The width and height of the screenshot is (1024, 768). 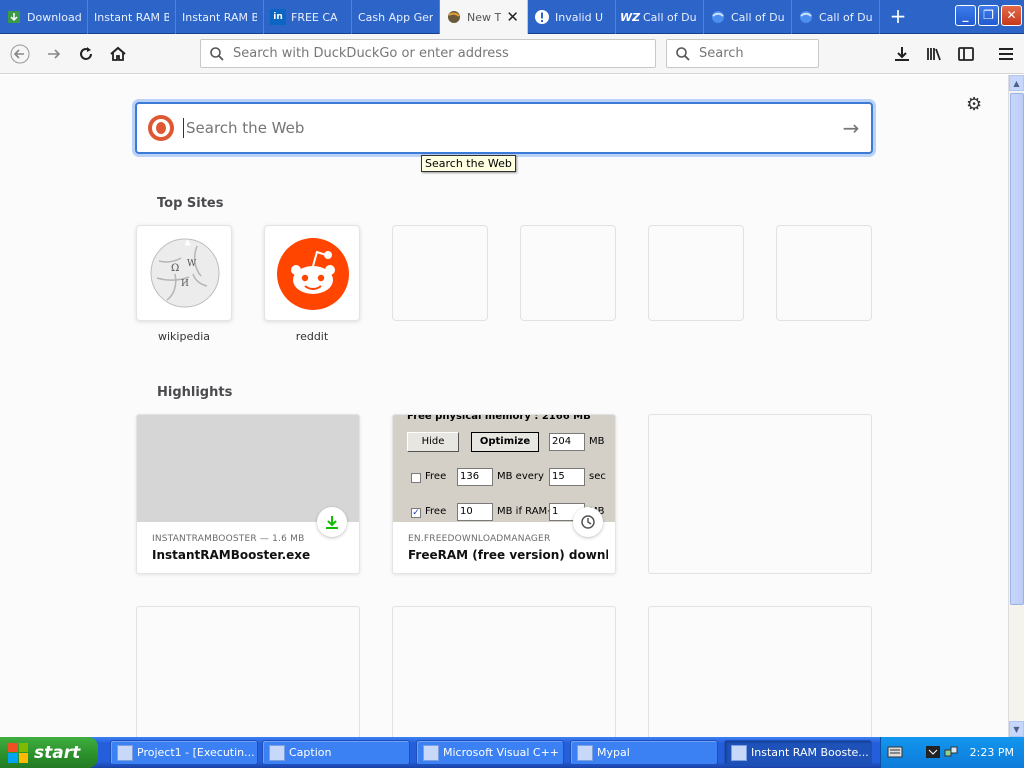 I want to click on vertical-scrollbar: ▲ ▼, so click(x=1016, y=406).